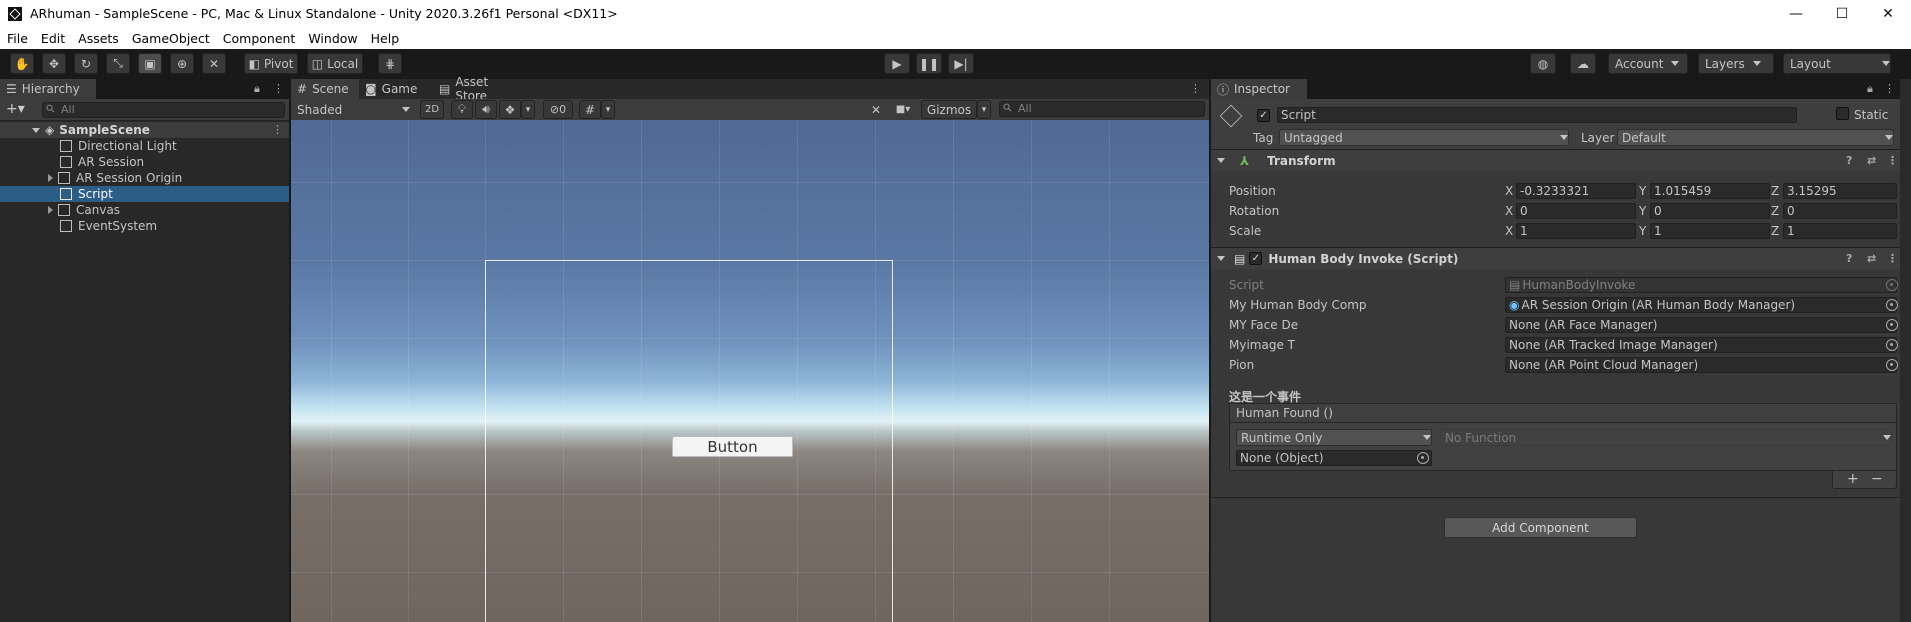 Image resolution: width=1911 pixels, height=622 pixels. Describe the element at coordinates (352, 109) in the screenshot. I see `shading-dropdown: Shaded` at that location.